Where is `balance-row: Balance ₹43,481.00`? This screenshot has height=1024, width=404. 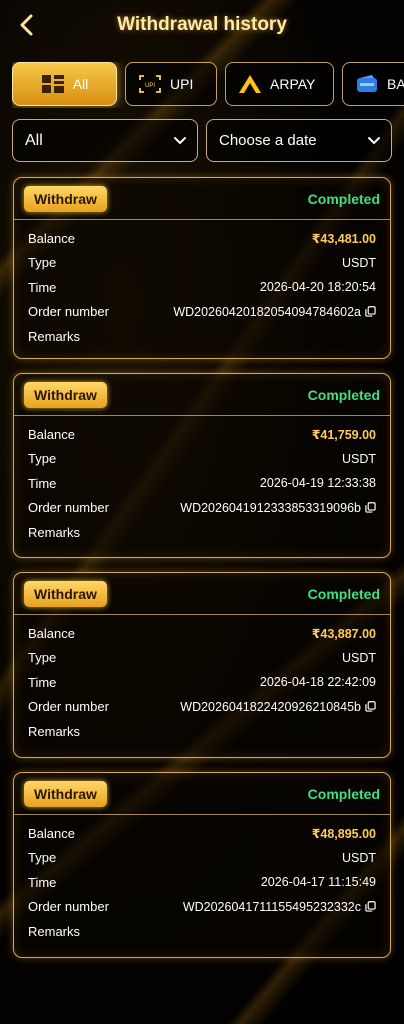
balance-row: Balance ₹43,481.00 is located at coordinates (202, 238).